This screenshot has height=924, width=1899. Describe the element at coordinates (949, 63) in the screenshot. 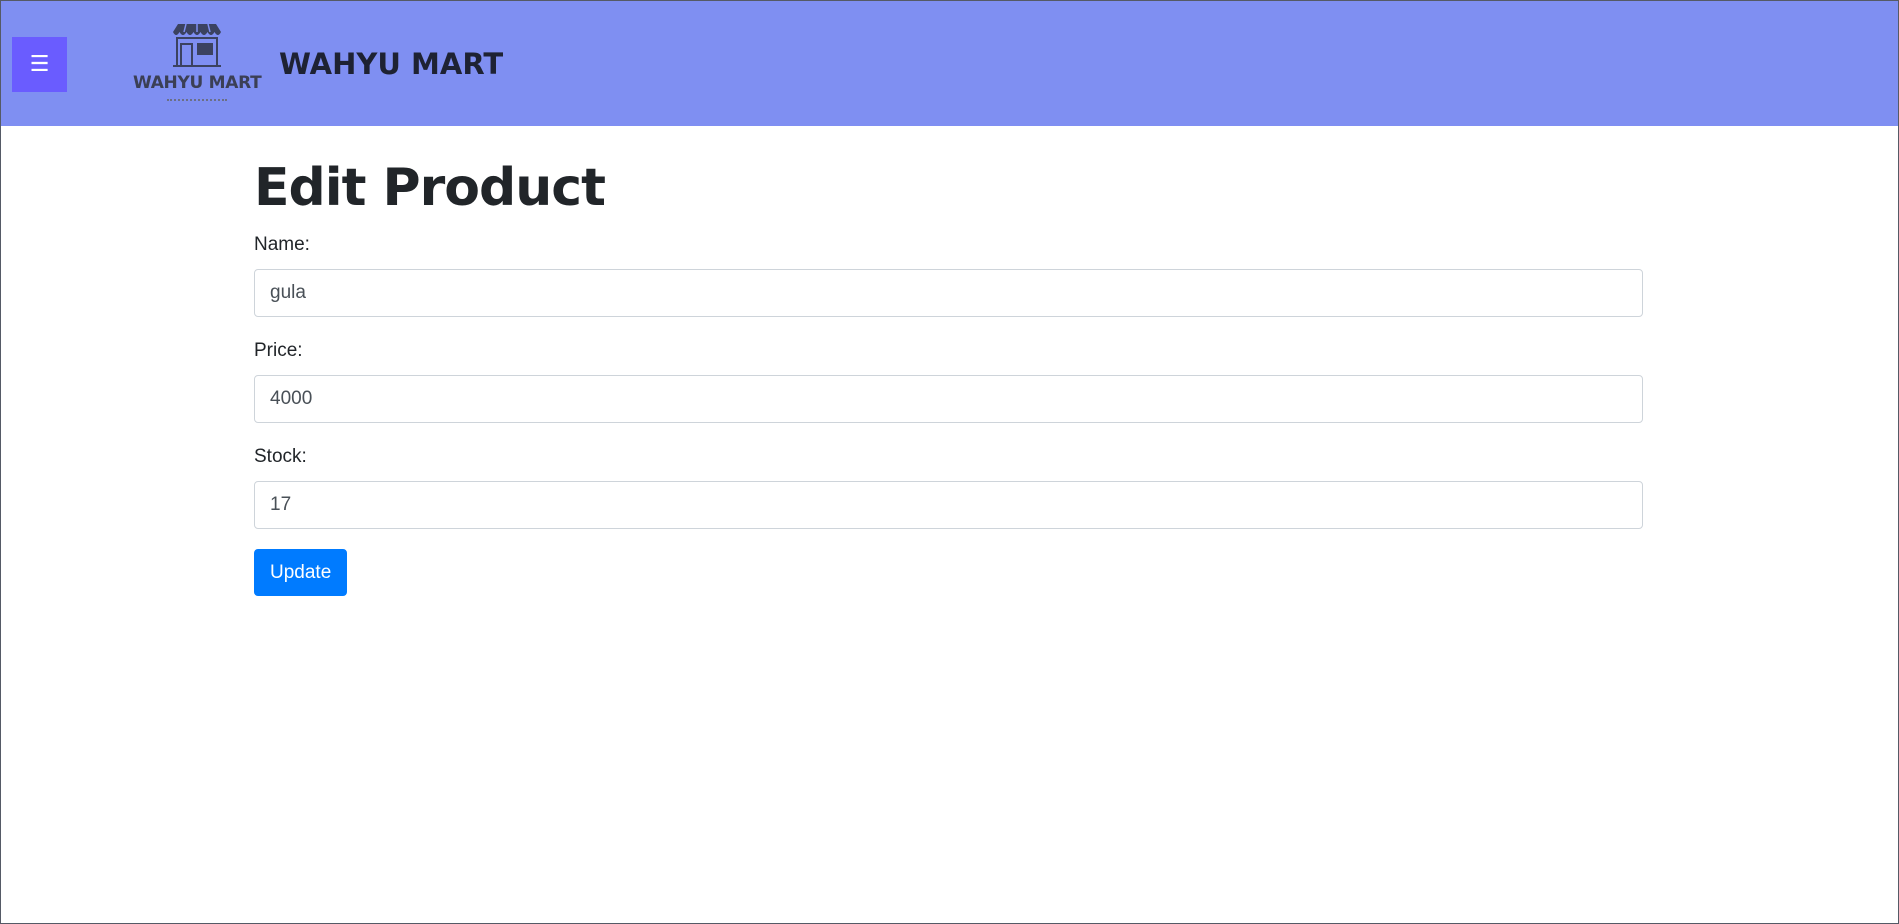

I see `top-navbar: ☰ WAHYU MART WAHYU MART` at that location.